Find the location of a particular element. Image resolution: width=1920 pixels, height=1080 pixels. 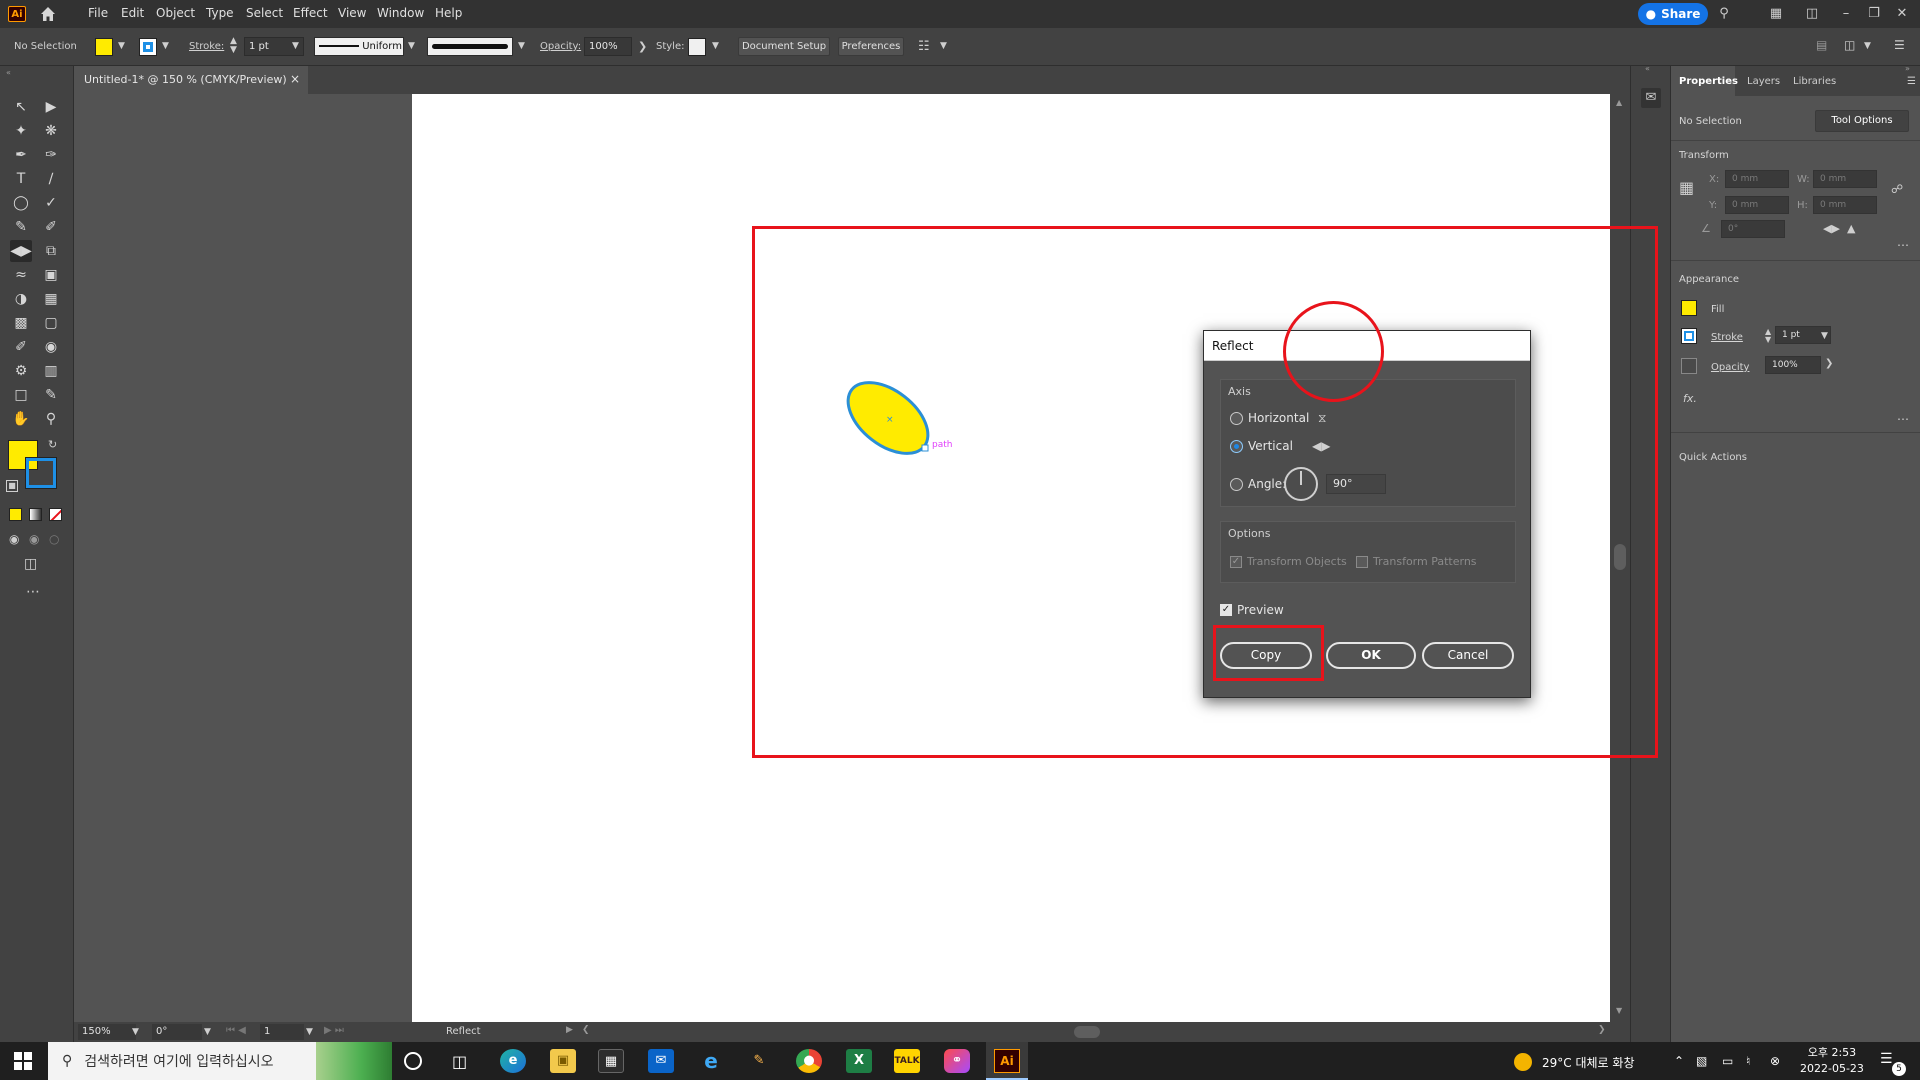

tab-libraries: Libraries is located at coordinates (1814, 81).